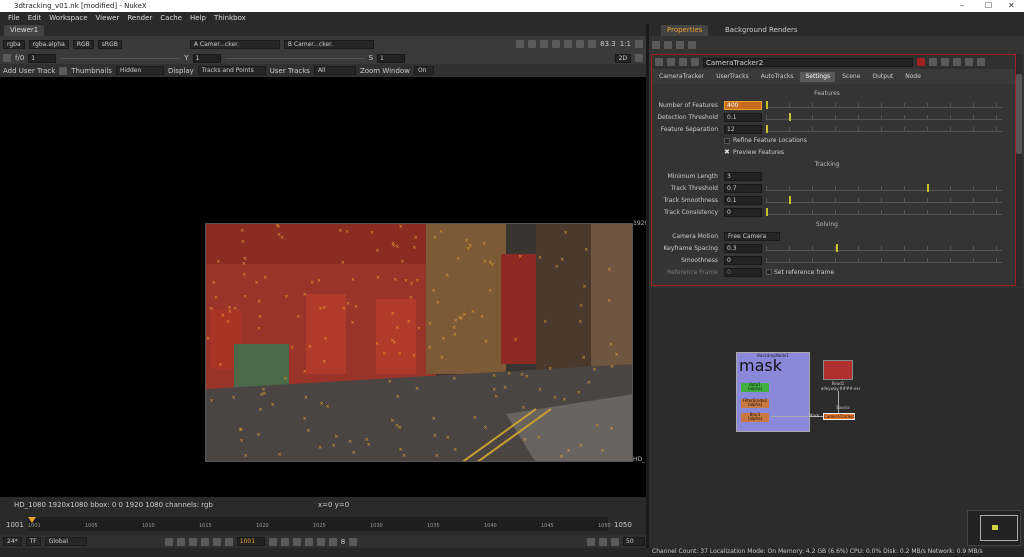 This screenshot has width=1024, height=557. I want to click on playhead-icon, so click(32, 520).